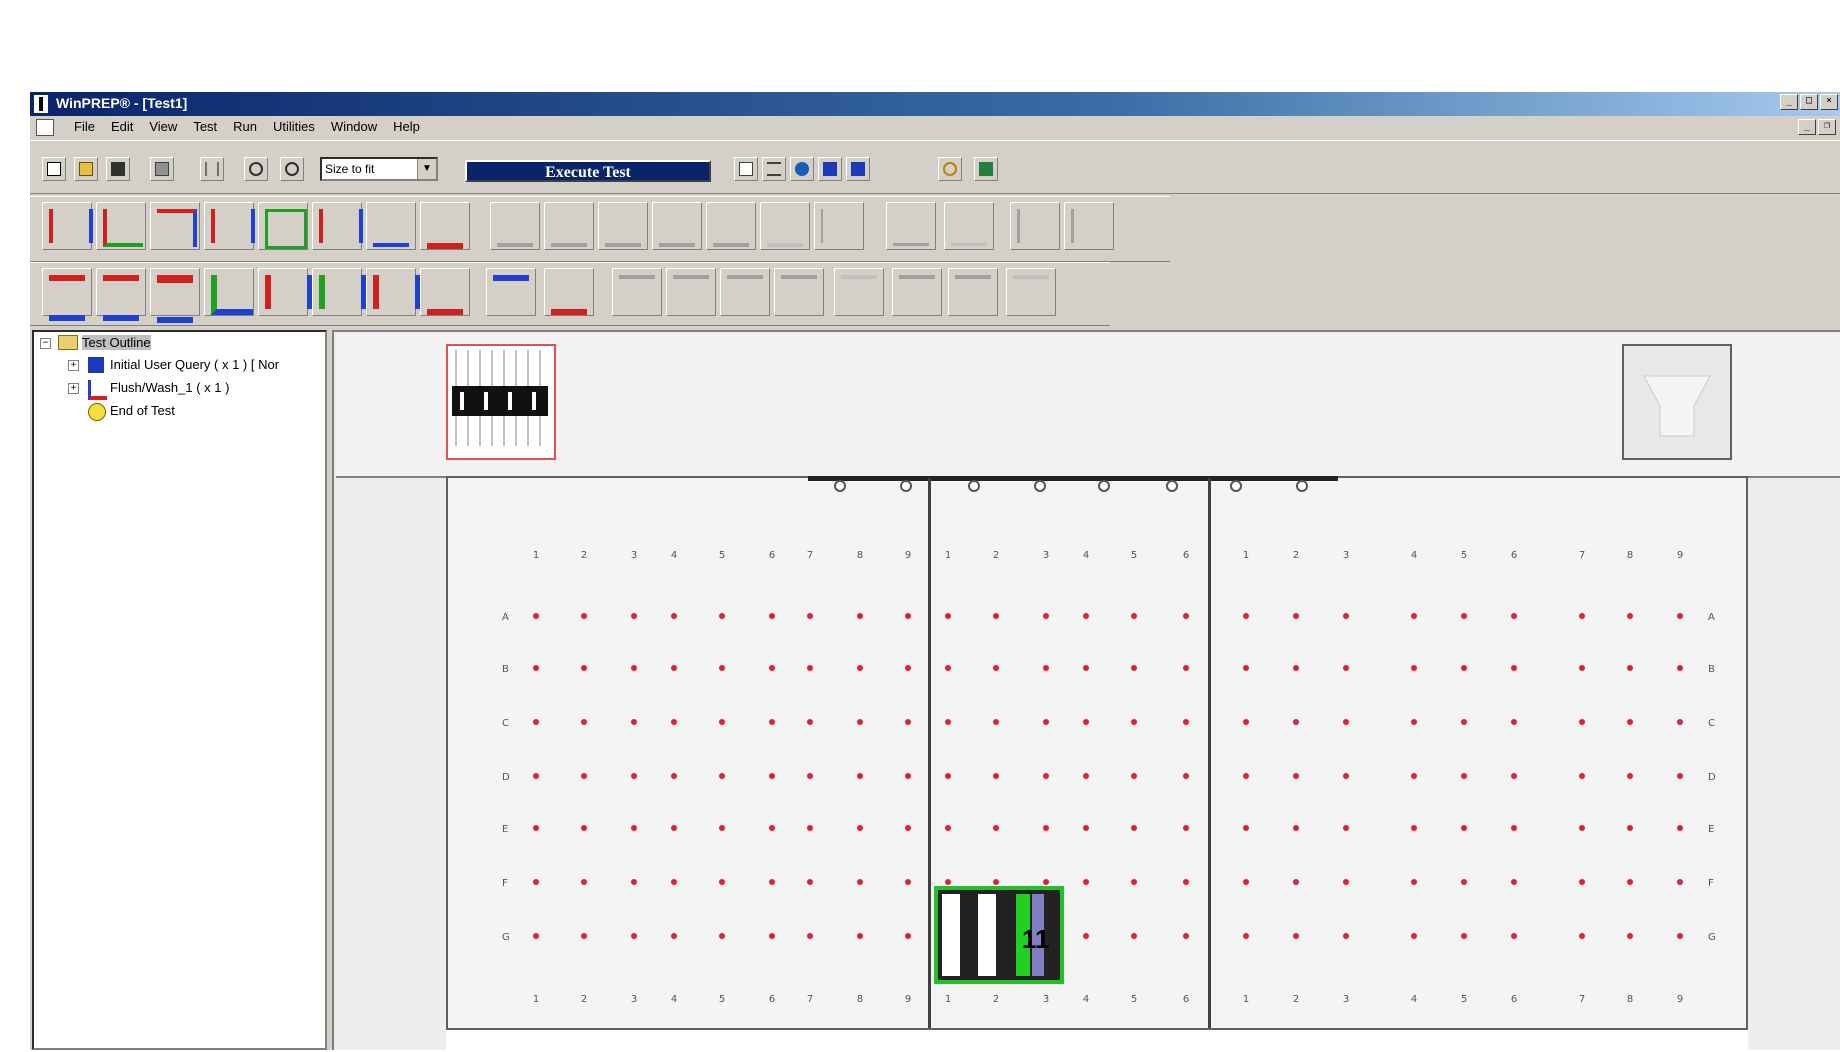  Describe the element at coordinates (999, 935) in the screenshot. I see `rack-position-11: 11` at that location.